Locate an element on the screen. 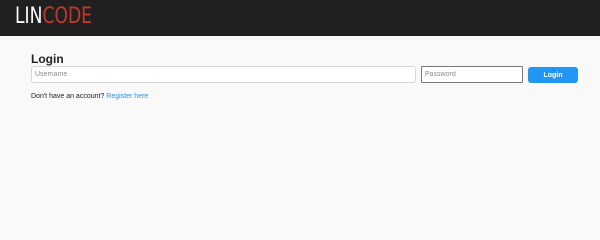 This screenshot has height=240, width=600. register-prompt-text: Don't have an account? is located at coordinates (68, 96).